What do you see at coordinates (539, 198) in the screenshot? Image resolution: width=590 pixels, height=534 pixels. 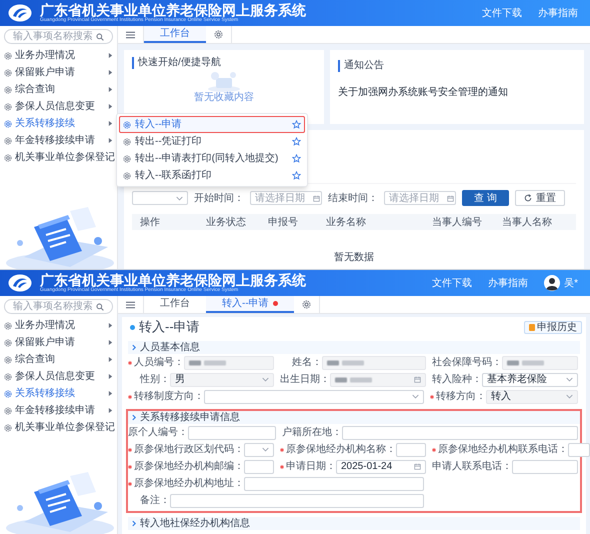 I see `reset-button: 重置` at bounding box center [539, 198].